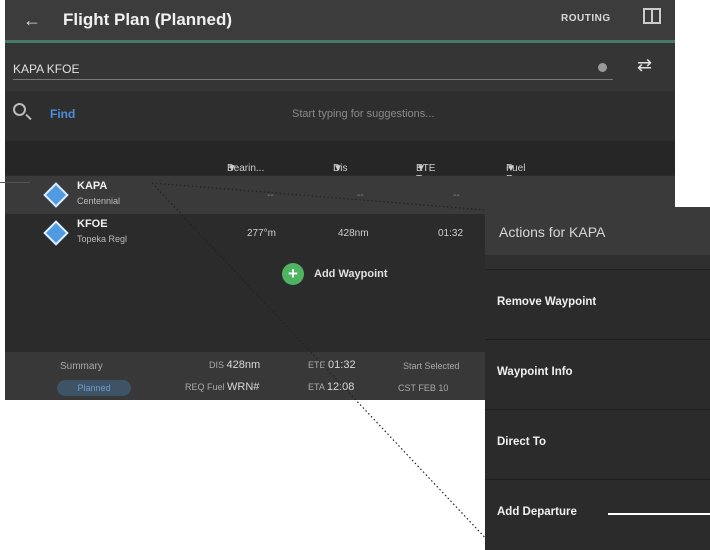 The width and height of the screenshot is (710, 550). What do you see at coordinates (262, 233) in the screenshot?
I see `waypoint-bearing: 277°m` at bounding box center [262, 233].